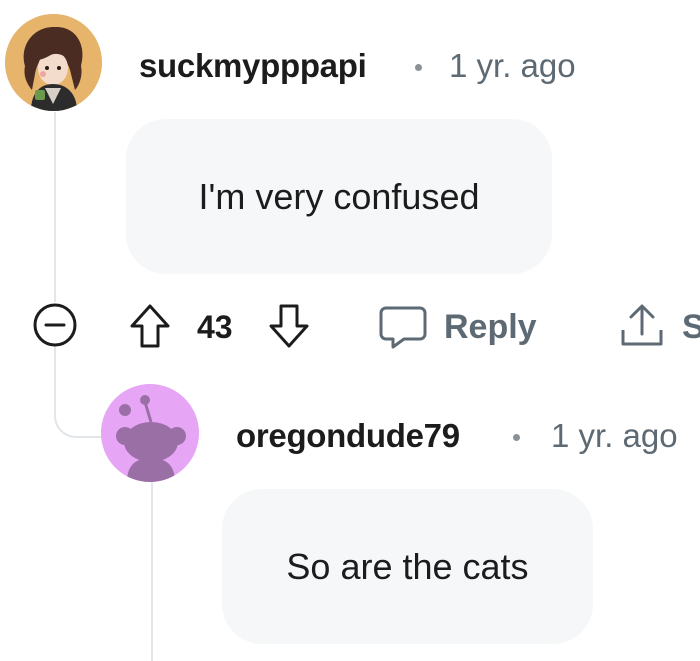 The height and width of the screenshot is (661, 700). I want to click on reply-button: Reply, so click(459, 326).